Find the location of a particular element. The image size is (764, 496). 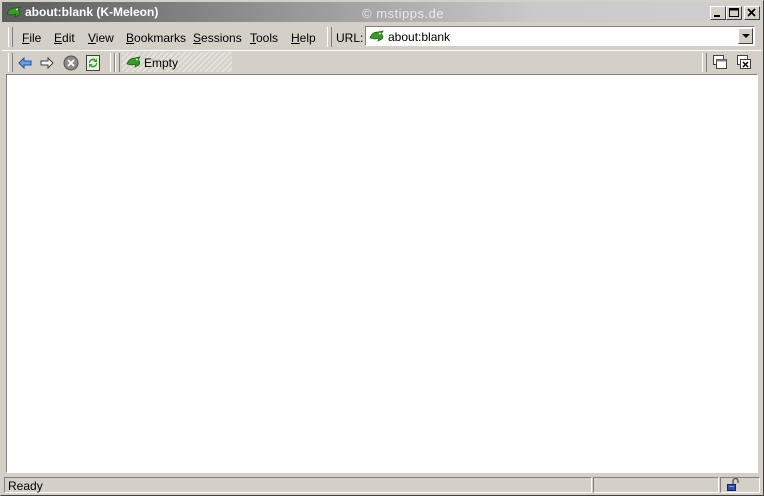

watermark-text: © mstipps.de is located at coordinates (403, 13).